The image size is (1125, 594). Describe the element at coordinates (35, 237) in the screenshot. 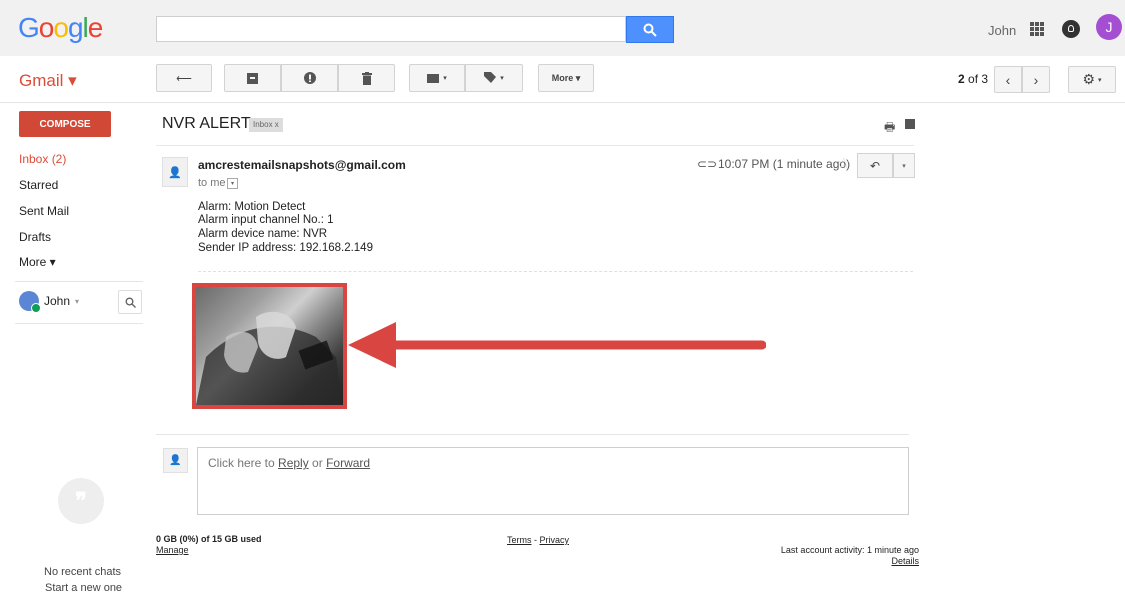

I see `sidebar-item-drafts: Drafts` at that location.